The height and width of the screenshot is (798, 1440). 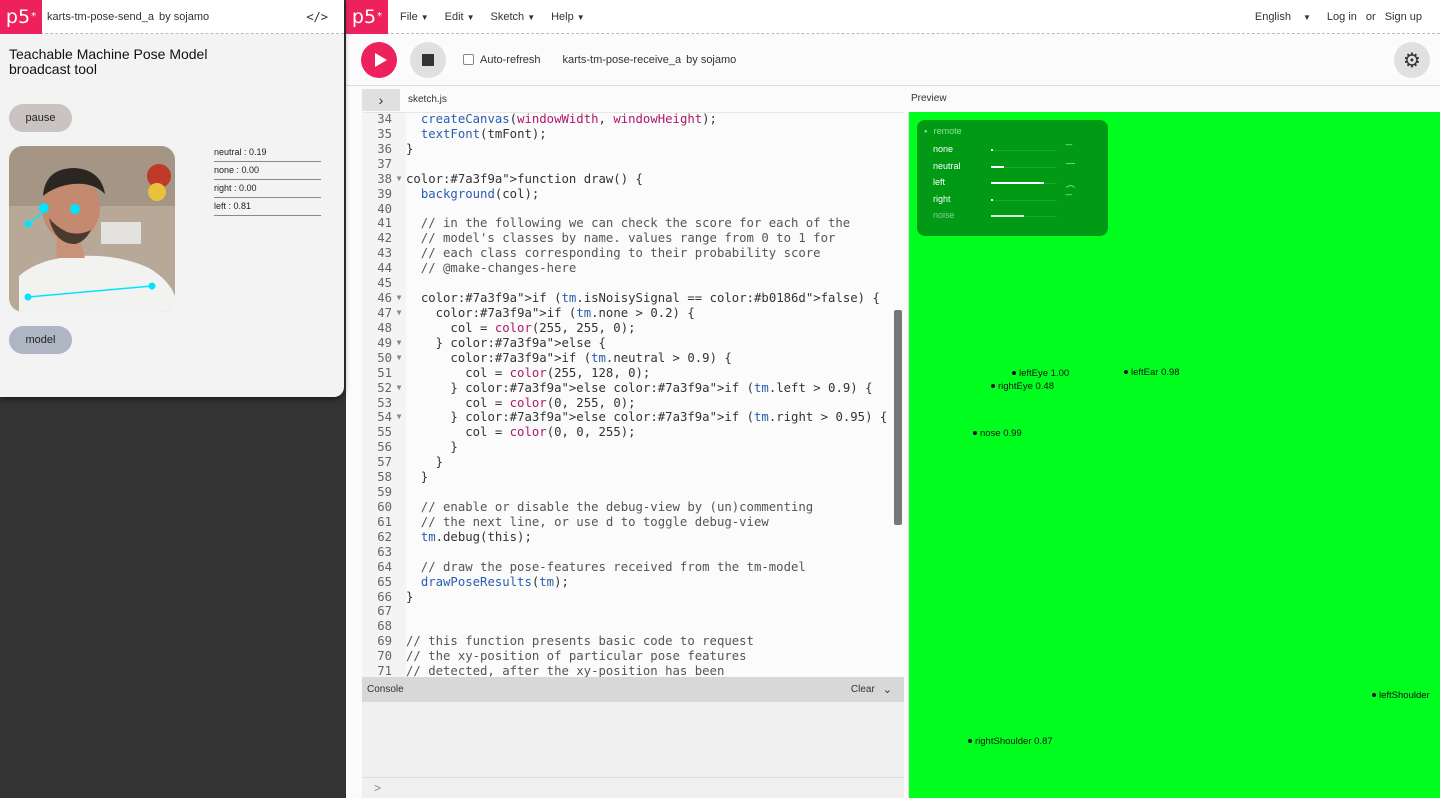 I want to click on p5-logo-main: p5 *, so click(x=367, y=17).